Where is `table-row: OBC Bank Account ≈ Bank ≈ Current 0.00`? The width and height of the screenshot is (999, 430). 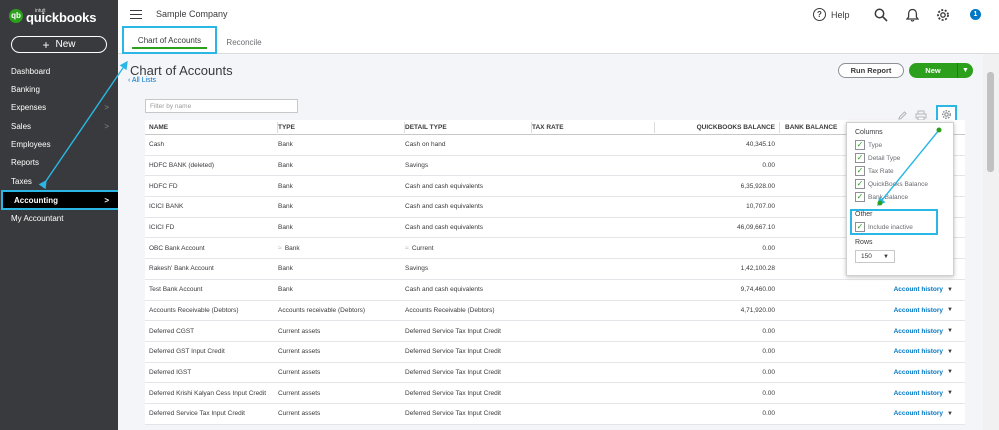 table-row: OBC Bank Account ≈ Bank ≈ Current 0.00 is located at coordinates (555, 249).